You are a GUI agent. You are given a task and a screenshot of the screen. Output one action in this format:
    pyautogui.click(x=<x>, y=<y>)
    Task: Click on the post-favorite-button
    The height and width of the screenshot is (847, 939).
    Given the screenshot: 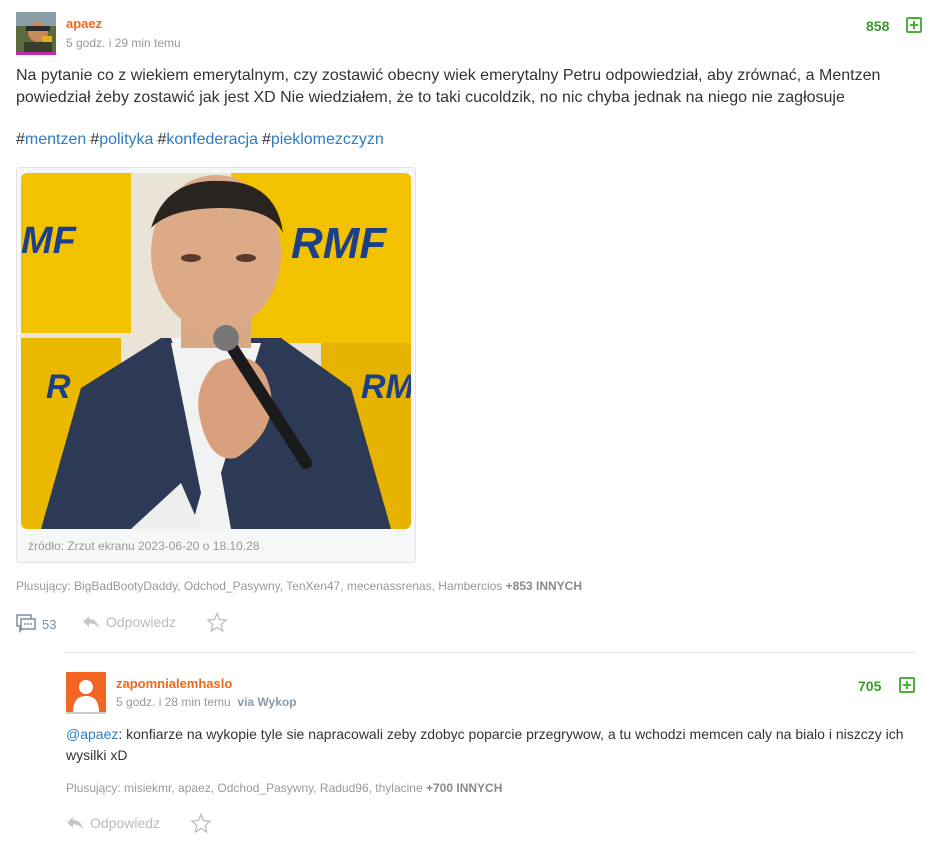 What is the action you would take?
    pyautogui.click(x=217, y=624)
    